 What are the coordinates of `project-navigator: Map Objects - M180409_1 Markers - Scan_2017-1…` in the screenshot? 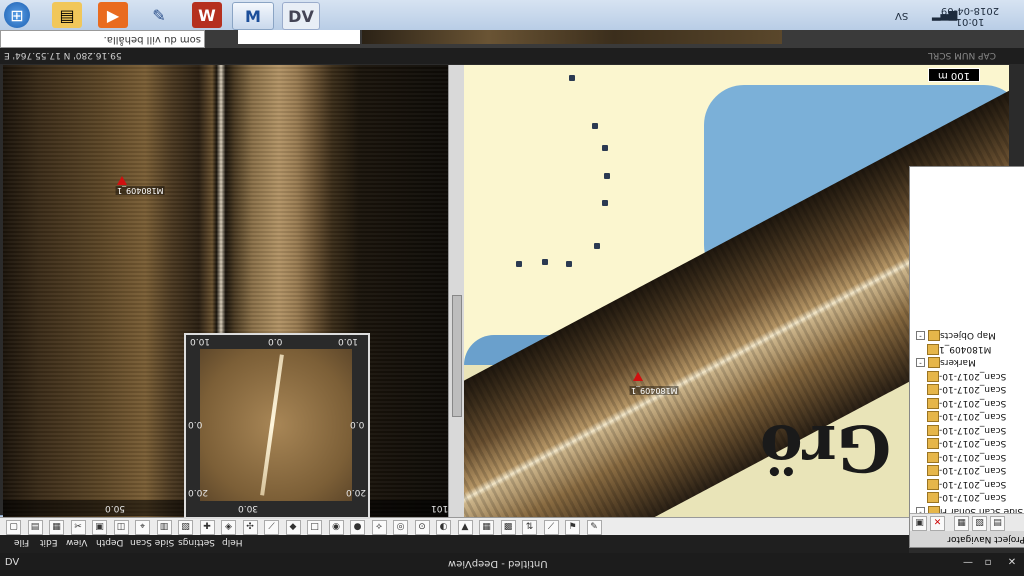 It's located at (966, 357).